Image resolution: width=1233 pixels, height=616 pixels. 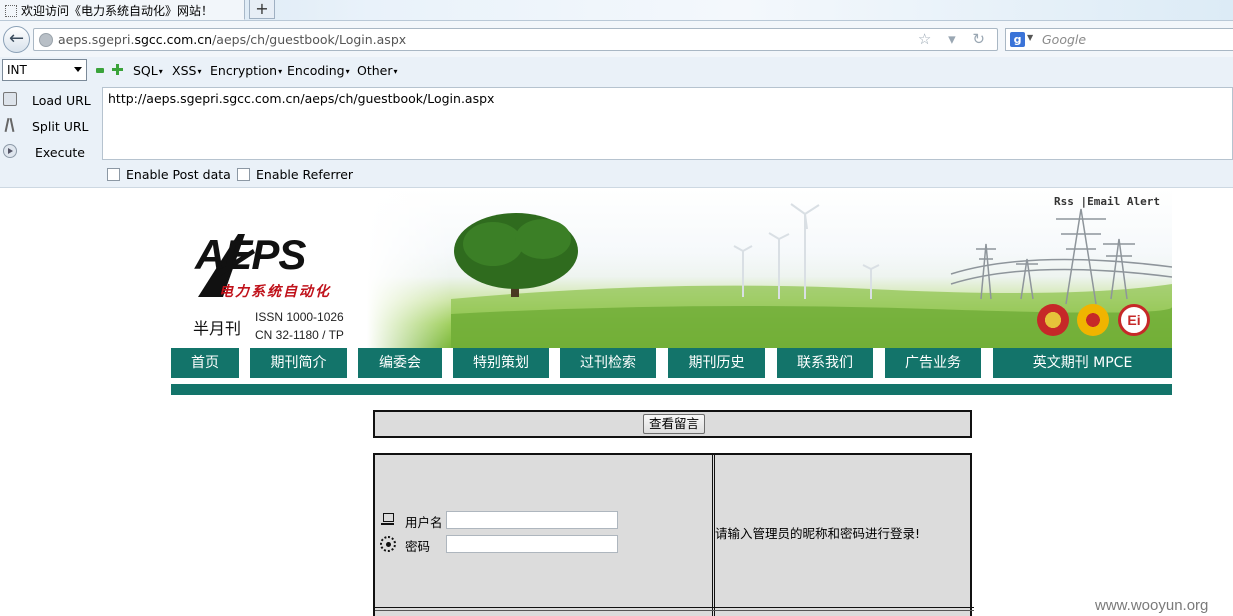 I want to click on execute-button: Execute, so click(x=50, y=154).